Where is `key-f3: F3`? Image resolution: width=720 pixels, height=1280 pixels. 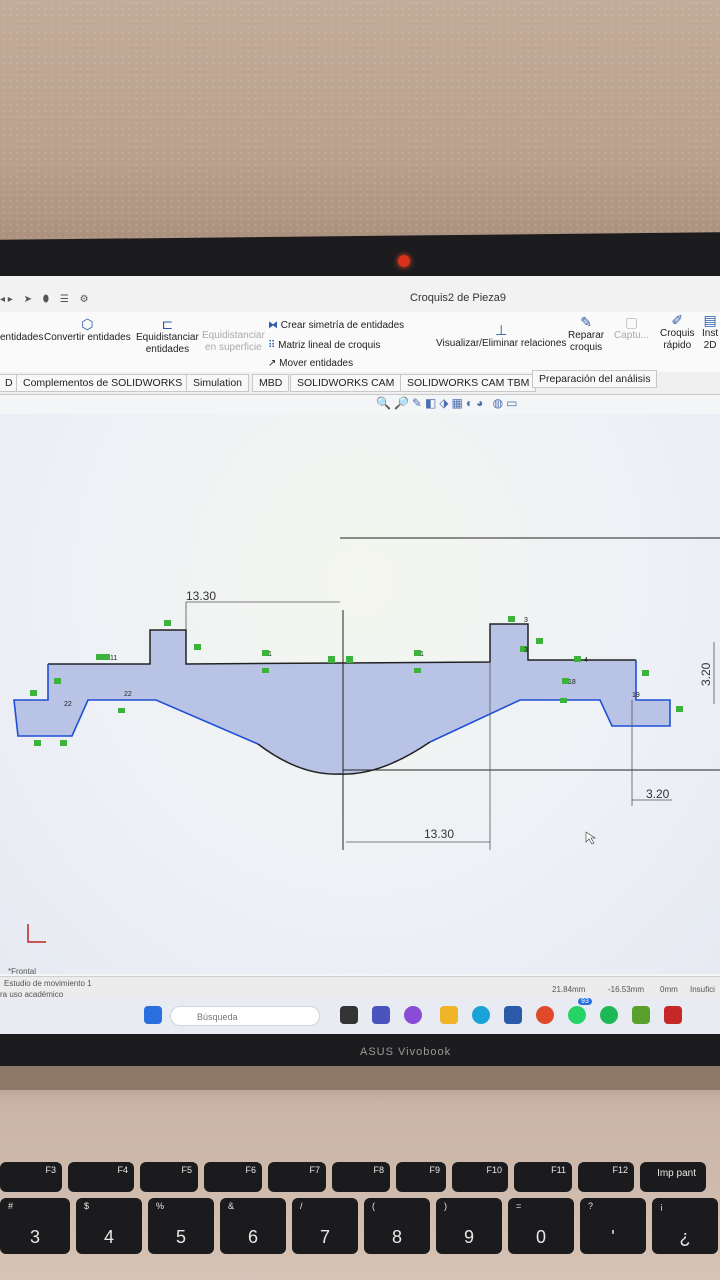 key-f3: F3 is located at coordinates (31, 1177).